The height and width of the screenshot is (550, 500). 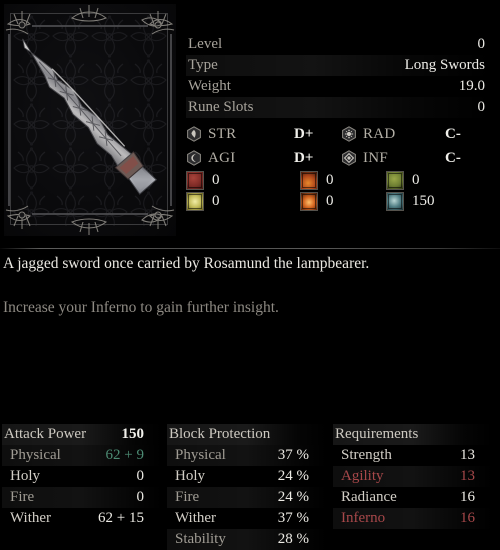 I want to click on stat-row: Weight 19.0, so click(x=338, y=86).